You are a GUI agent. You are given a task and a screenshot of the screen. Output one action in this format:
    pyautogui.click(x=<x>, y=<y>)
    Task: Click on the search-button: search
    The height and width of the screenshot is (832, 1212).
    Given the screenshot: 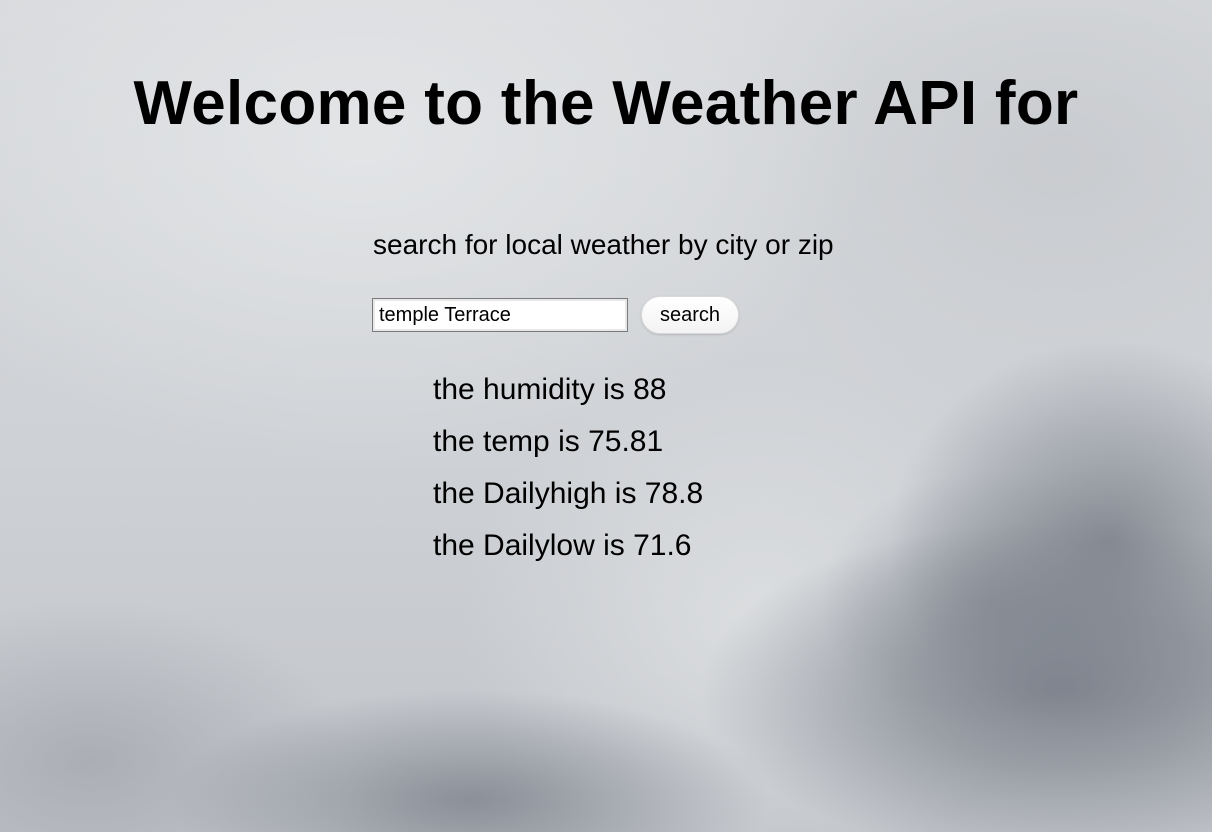 What is the action you would take?
    pyautogui.click(x=690, y=315)
    